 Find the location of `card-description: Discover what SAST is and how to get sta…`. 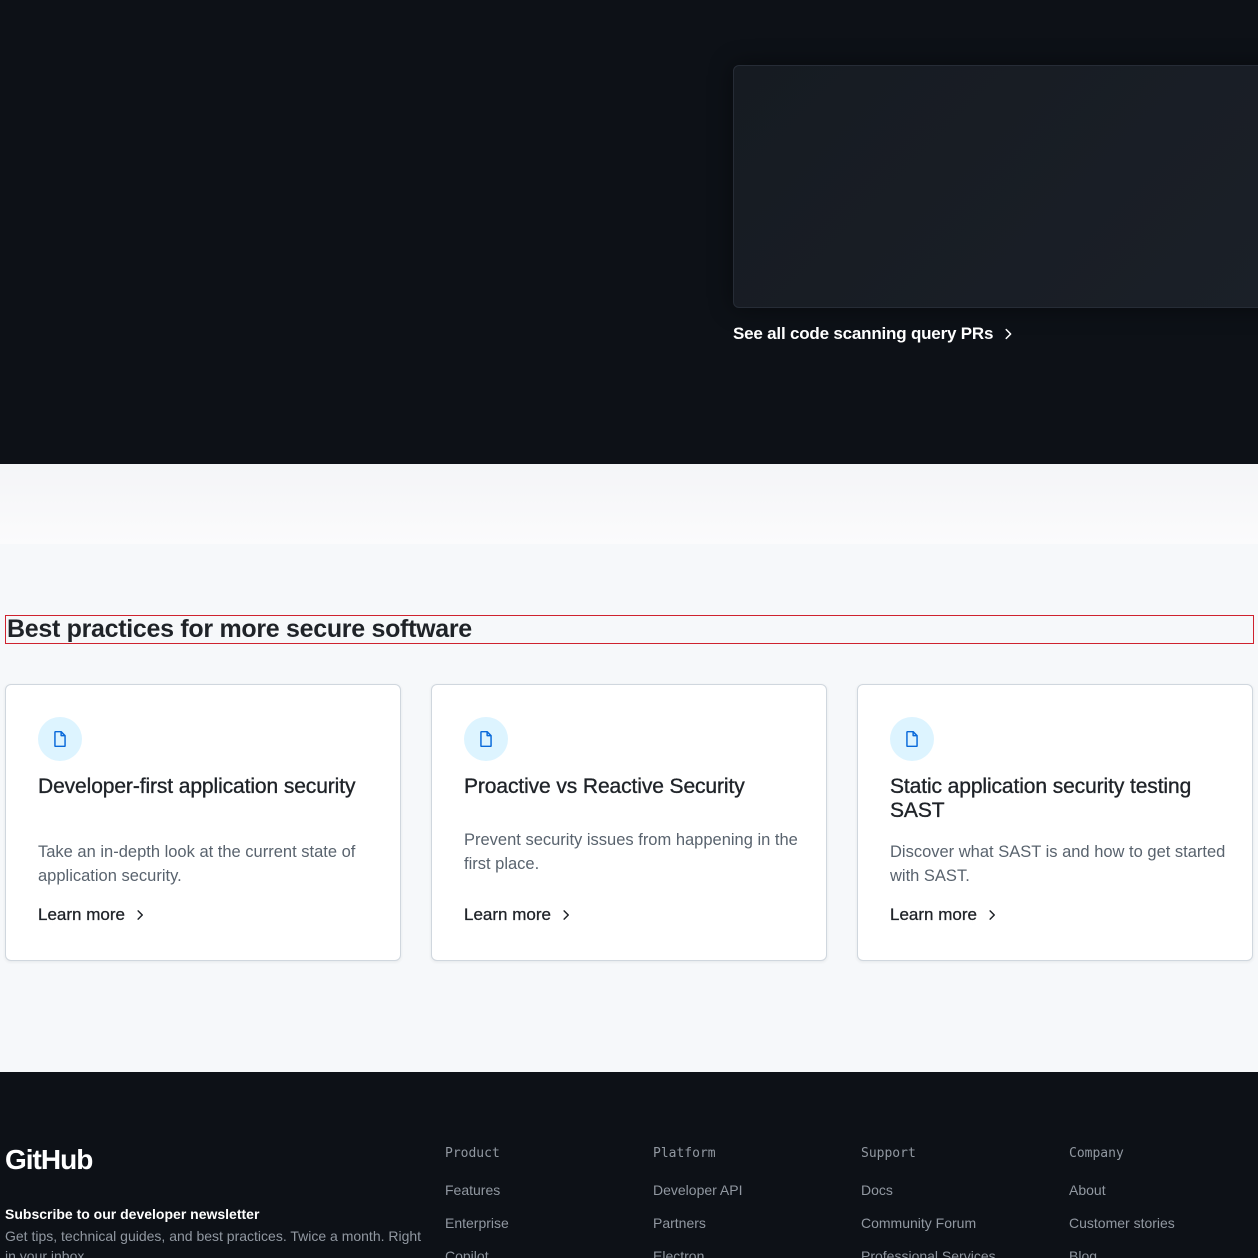

card-description: Discover what SAST is and how to get sta… is located at coordinates (1058, 864).